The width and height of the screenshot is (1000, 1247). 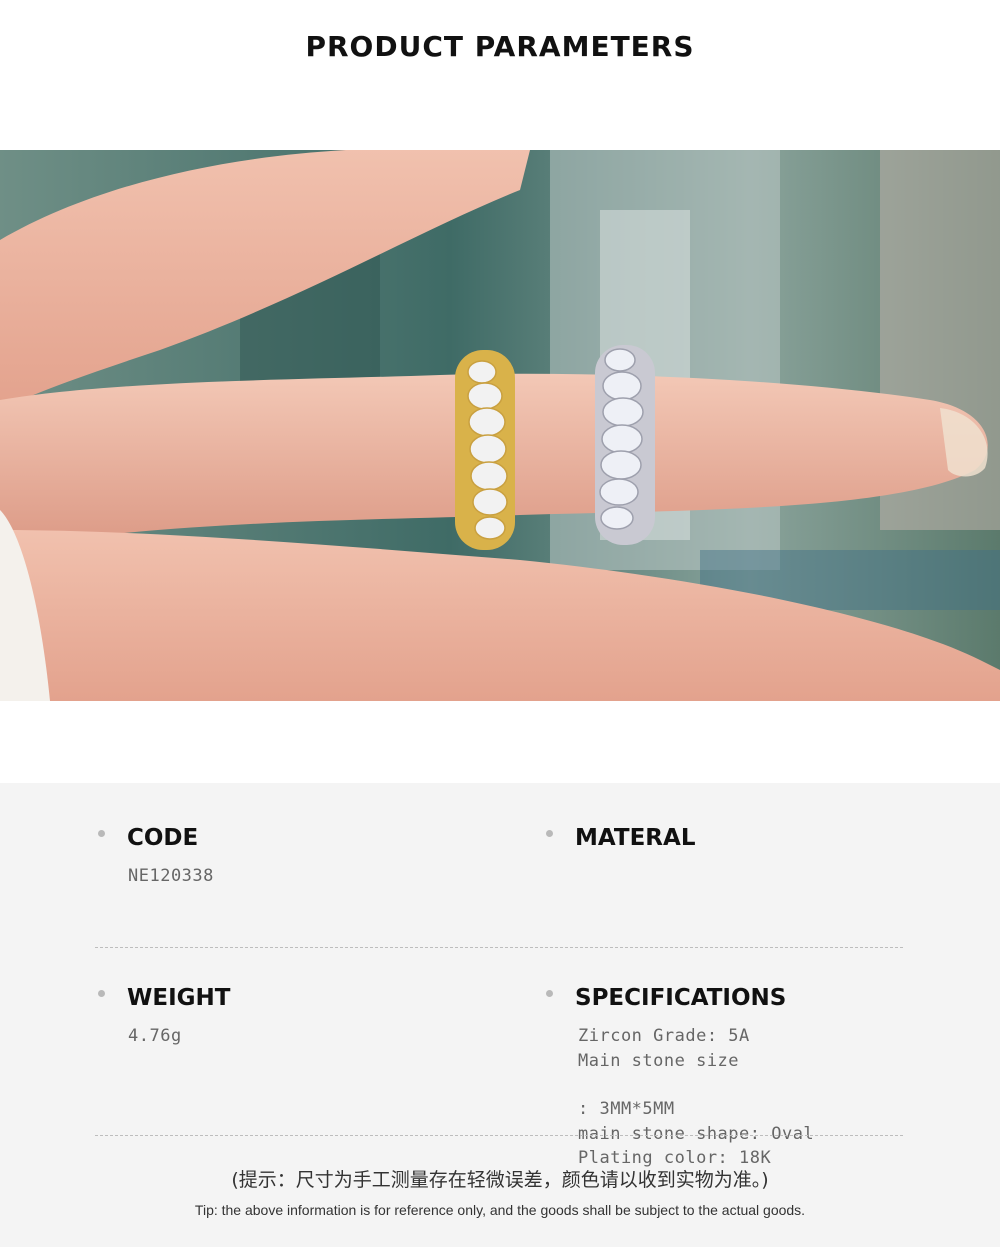 What do you see at coordinates (500, 1180) in the screenshot?
I see `tip-chinese: (提示：尺寸为手工测量存在轻微误差，颜色请以收到实物为准。)` at bounding box center [500, 1180].